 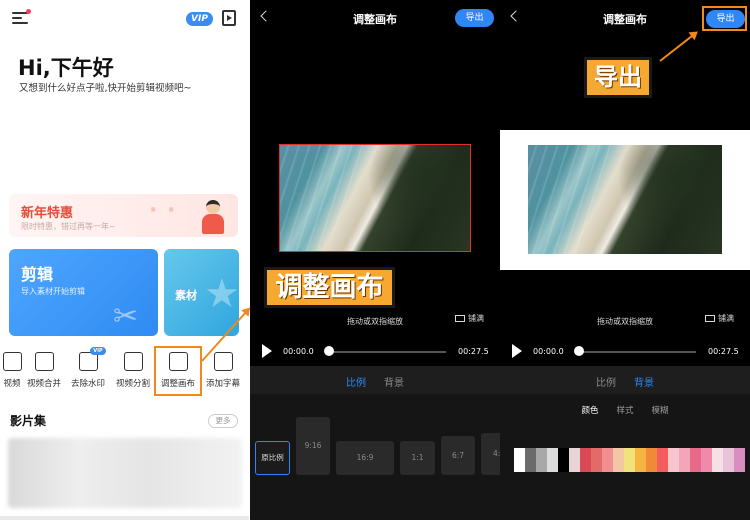 What do you see at coordinates (660, 410) in the screenshot?
I see `subtab-blur: 模糊` at bounding box center [660, 410].